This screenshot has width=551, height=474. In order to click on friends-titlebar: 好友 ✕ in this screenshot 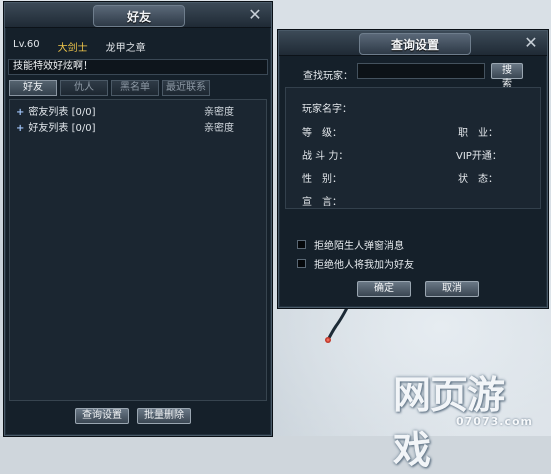, I will do `click(138, 15)`.